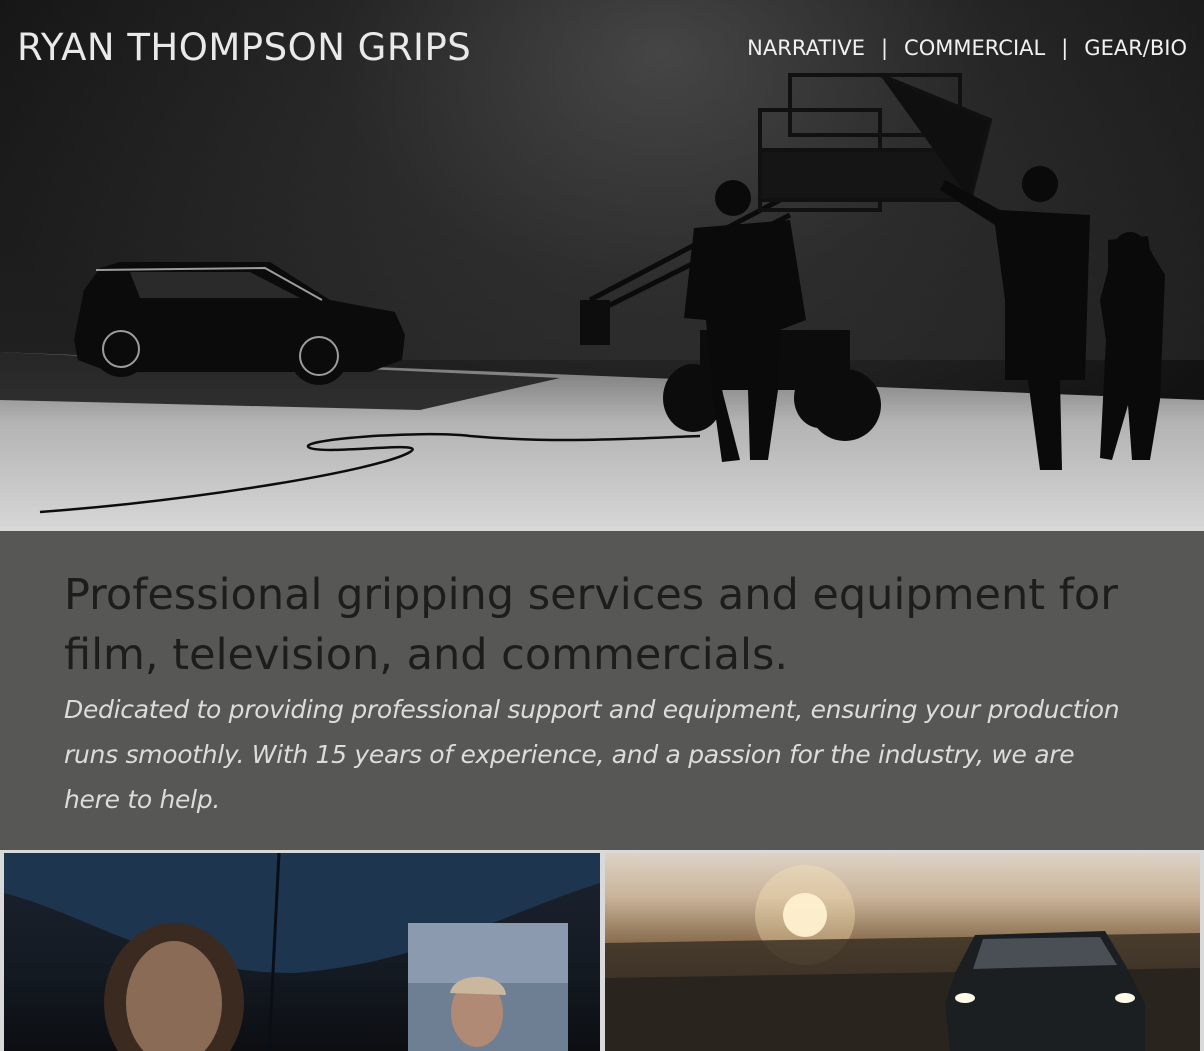 The width and height of the screenshot is (1204, 1051). I want to click on nav-link-gear-bio: GEAR/BIO, so click(1135, 48).